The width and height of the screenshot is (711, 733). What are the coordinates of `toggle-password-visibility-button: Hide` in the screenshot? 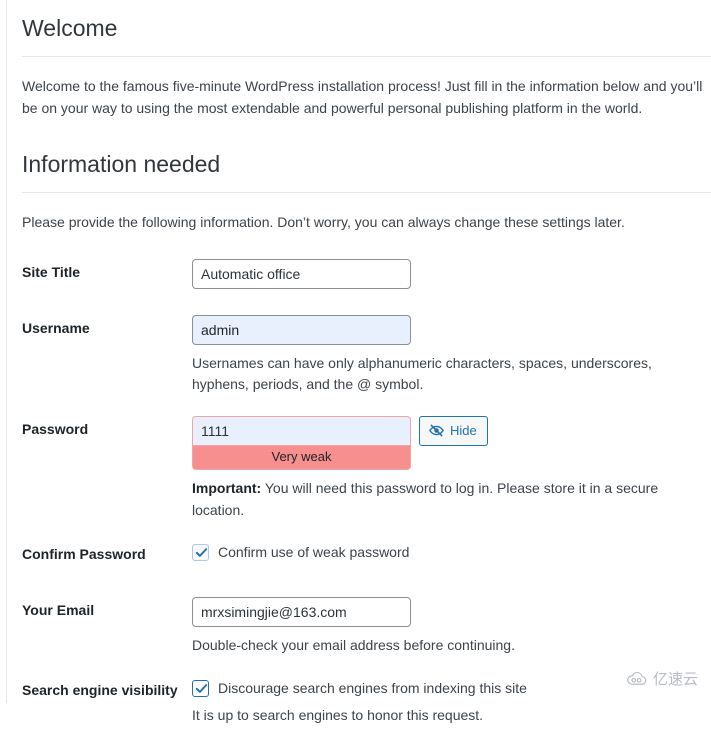 It's located at (453, 430).